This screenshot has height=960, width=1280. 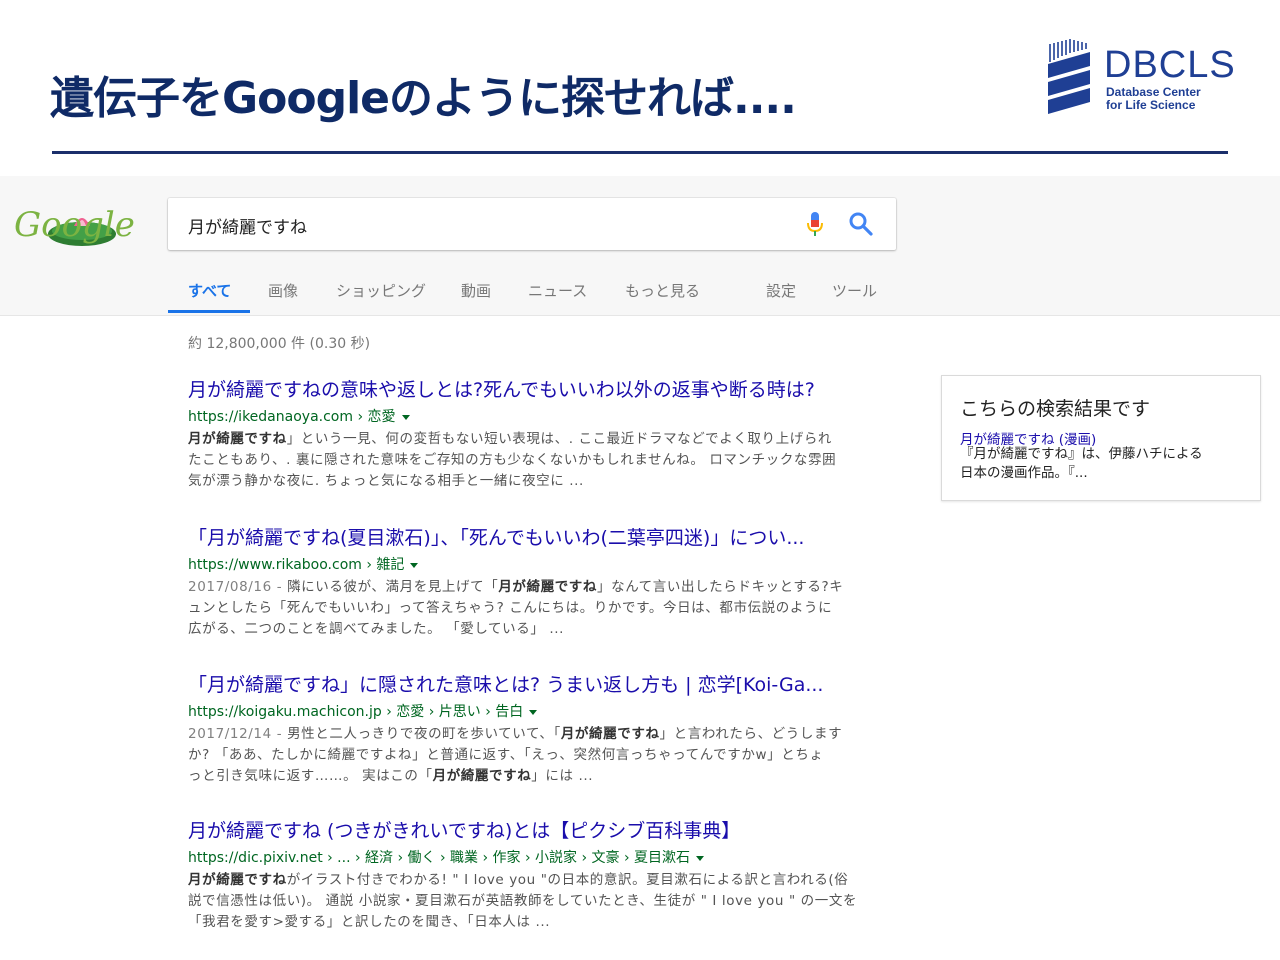 What do you see at coordinates (720, 587) in the screenshot?
I see `snippet-text: 」なんて言い出したらドキッとする?キ` at bounding box center [720, 587].